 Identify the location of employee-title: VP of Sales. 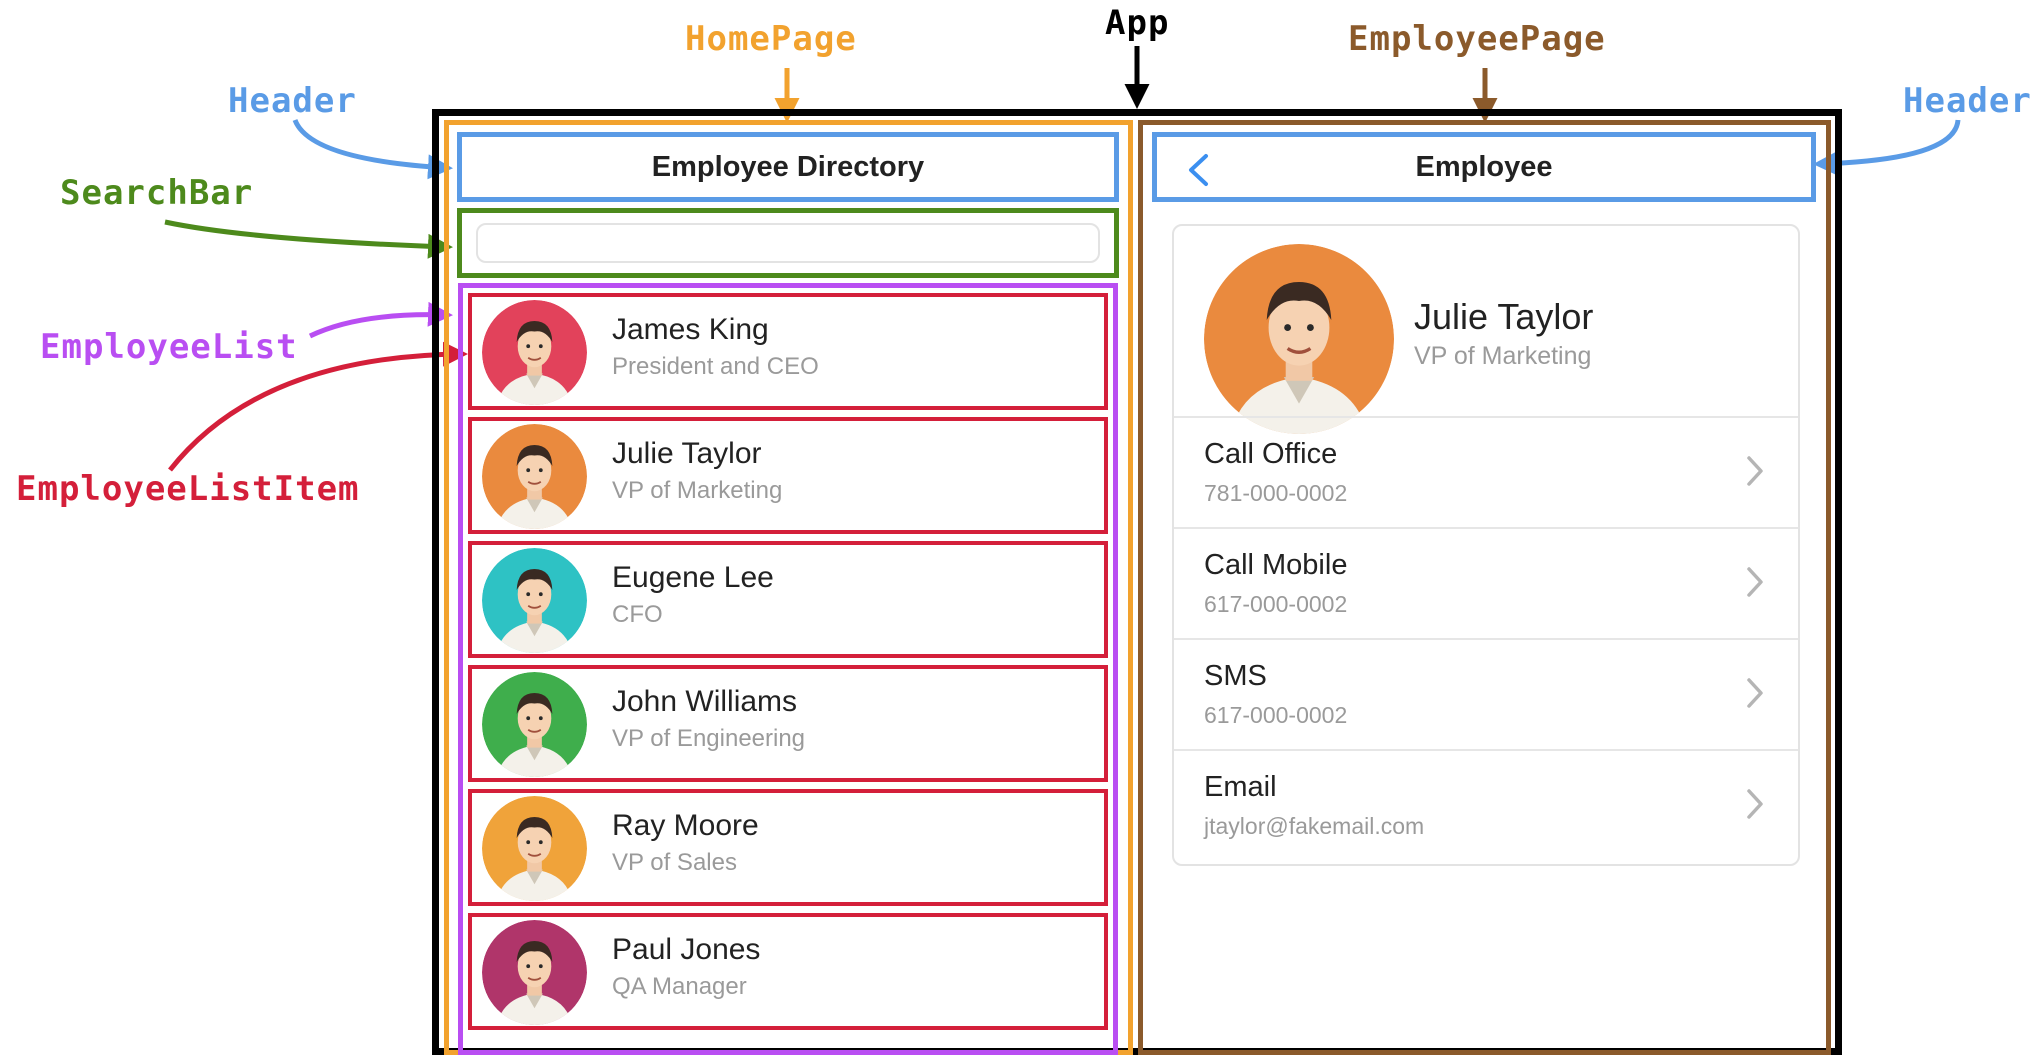
(674, 862).